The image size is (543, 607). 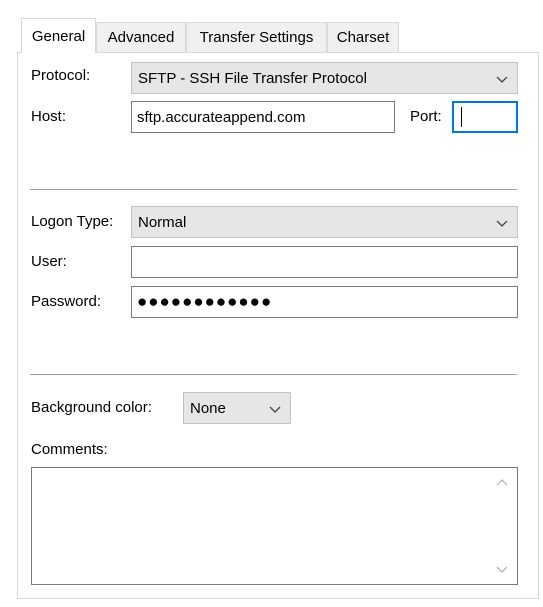 What do you see at coordinates (324, 262) in the screenshot?
I see `user-input` at bounding box center [324, 262].